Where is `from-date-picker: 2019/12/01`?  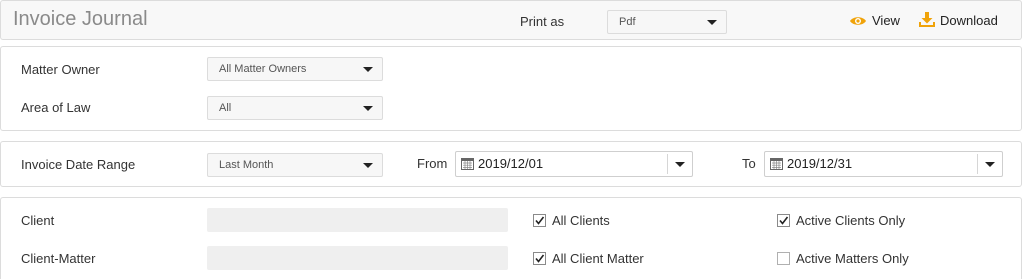 from-date-picker: 2019/12/01 is located at coordinates (574, 164).